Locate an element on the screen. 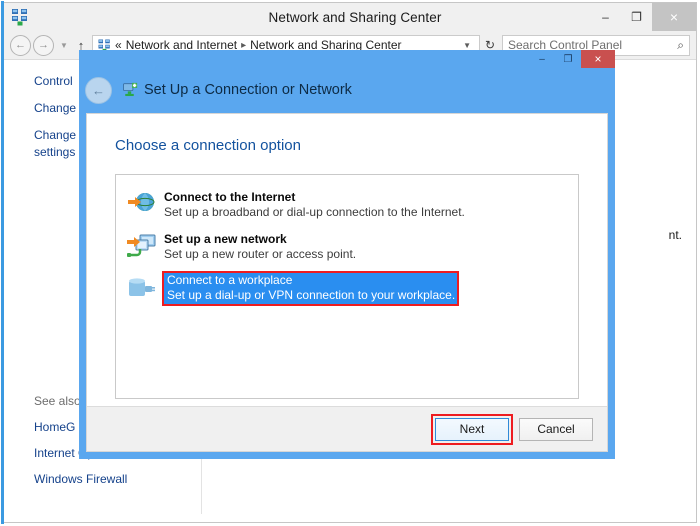 The height and width of the screenshot is (526, 700). dialog-title: Set Up a Connection or Network is located at coordinates (248, 90).